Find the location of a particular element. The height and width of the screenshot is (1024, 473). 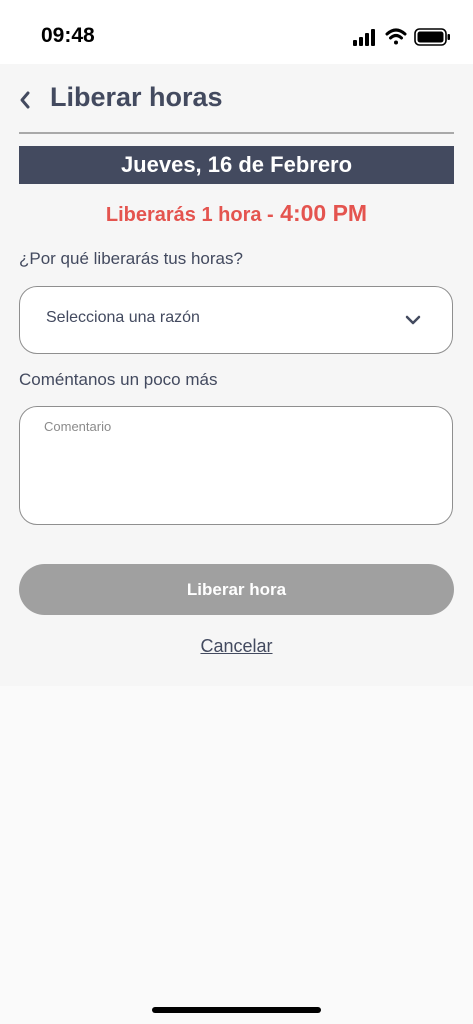

comment-field-container is located at coordinates (236, 465).